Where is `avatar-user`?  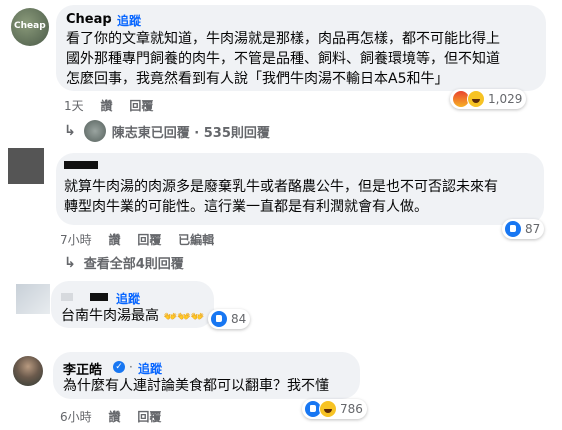
avatar-user is located at coordinates (28, 371).